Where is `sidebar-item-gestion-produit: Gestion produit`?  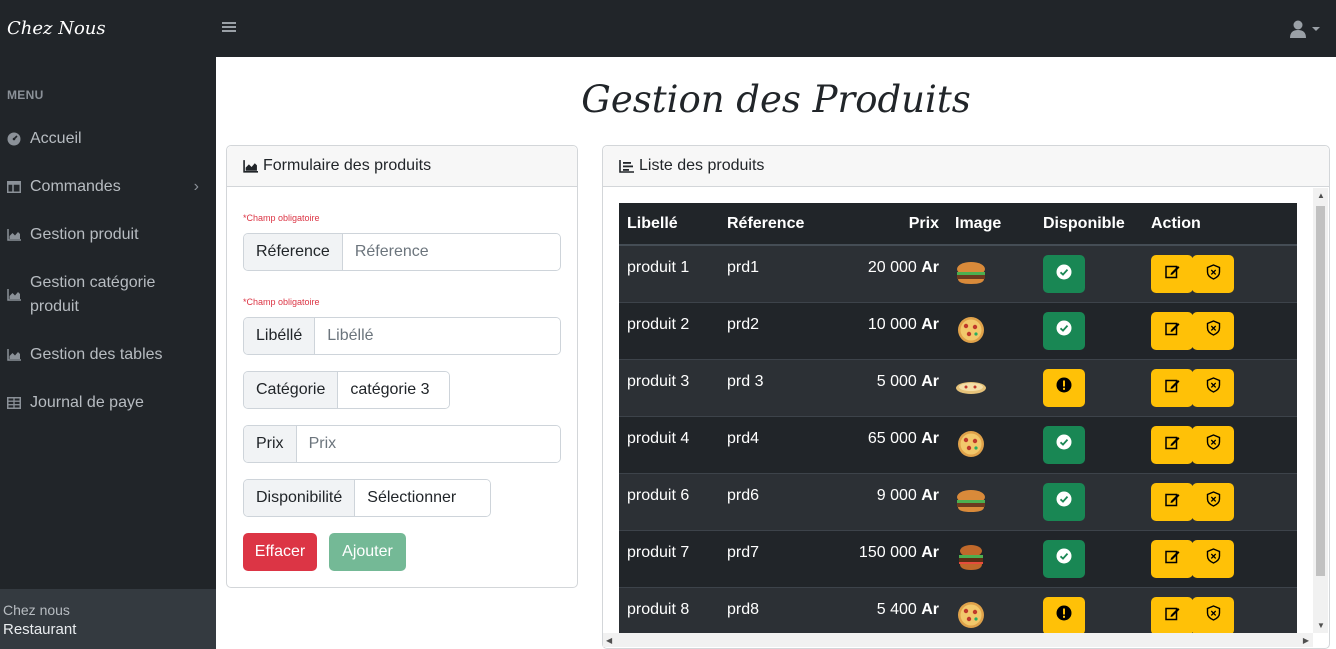
sidebar-item-gestion-produit: Gestion produit is located at coordinates (107, 235).